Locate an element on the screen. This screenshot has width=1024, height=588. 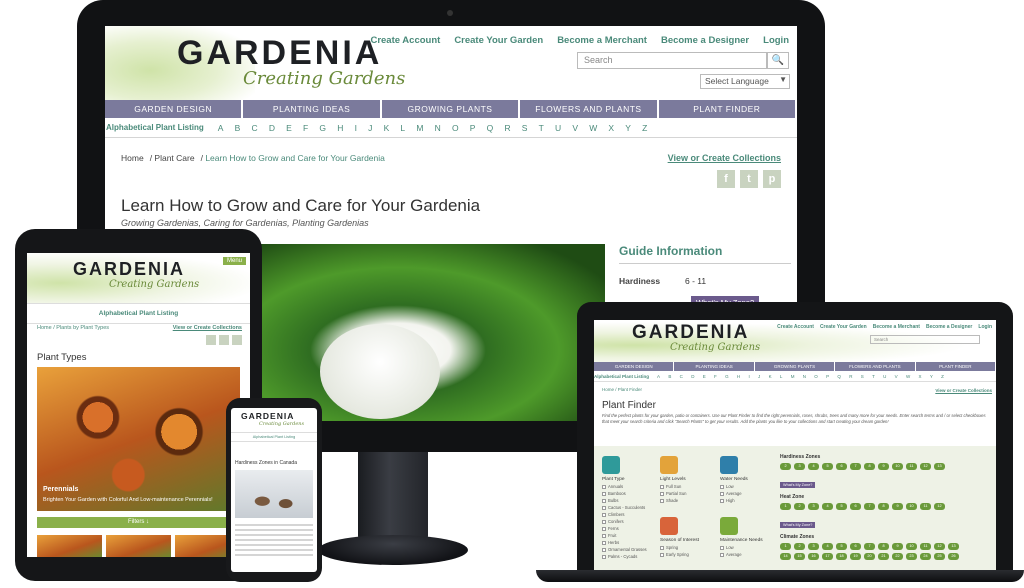
laptop-search-input: Search is located at coordinates (925, 339).